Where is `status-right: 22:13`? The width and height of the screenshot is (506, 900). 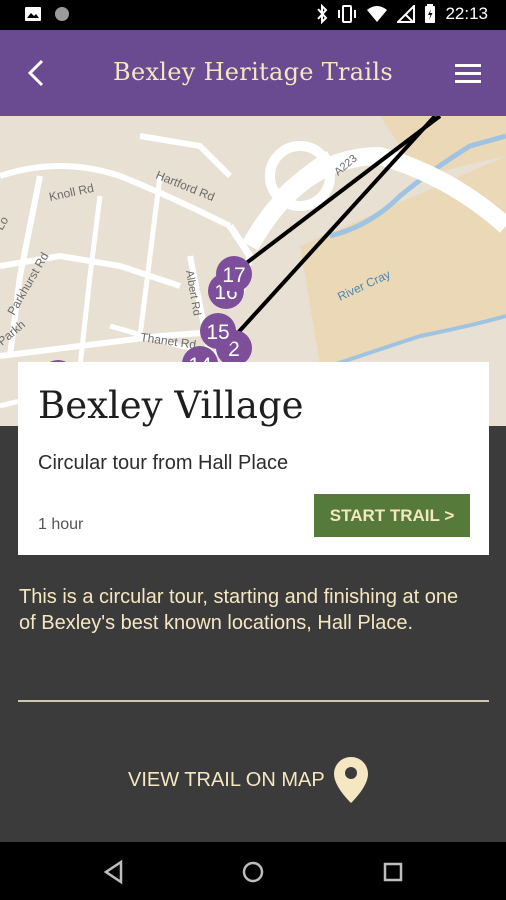
status-right: 22:13 is located at coordinates (402, 14).